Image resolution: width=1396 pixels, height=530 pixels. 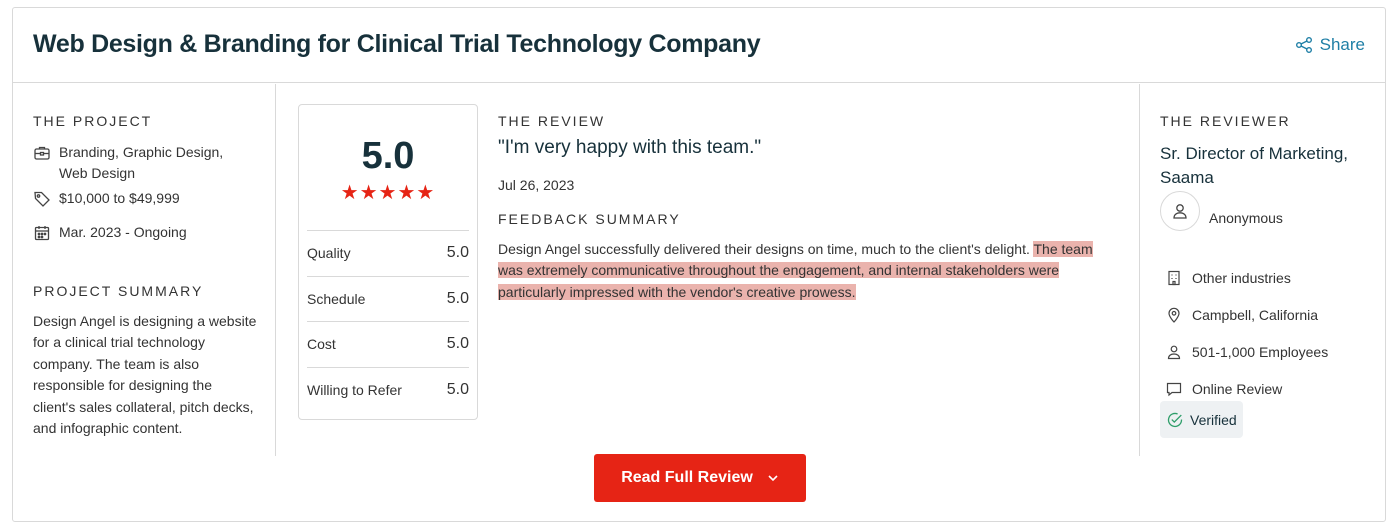 What do you see at coordinates (589, 219) in the screenshot?
I see `feedback-summary-label: FEEDBACK SUMMARY` at bounding box center [589, 219].